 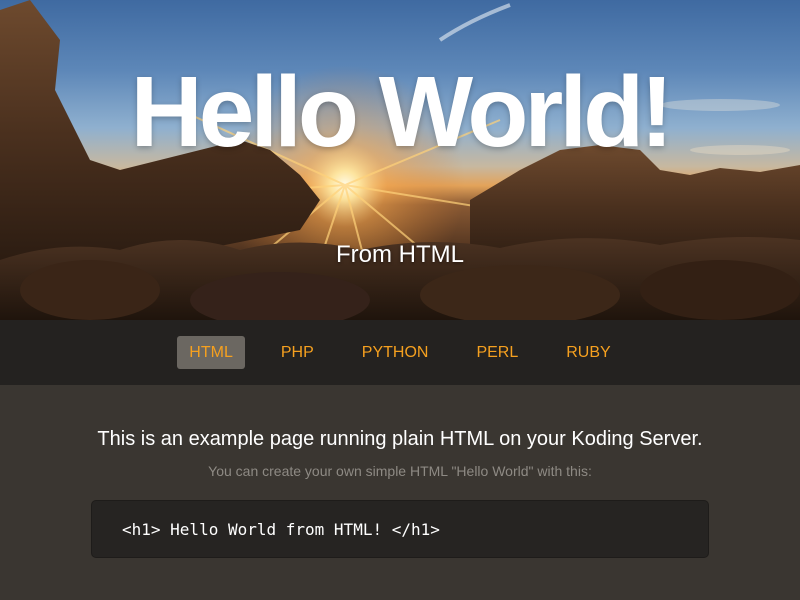 What do you see at coordinates (401, 112) in the screenshot?
I see `page-title: Hello World!` at bounding box center [401, 112].